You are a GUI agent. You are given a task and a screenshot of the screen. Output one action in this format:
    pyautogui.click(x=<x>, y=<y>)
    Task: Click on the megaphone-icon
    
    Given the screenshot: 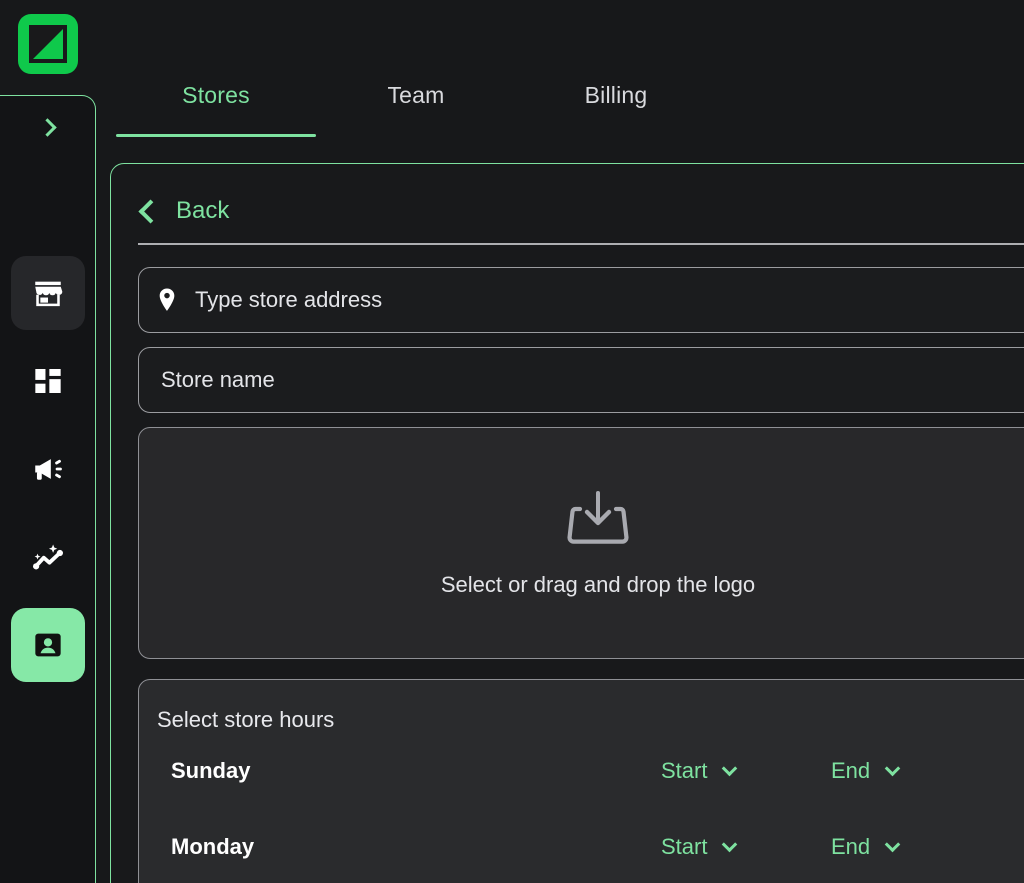 What is the action you would take?
    pyautogui.click(x=48, y=469)
    